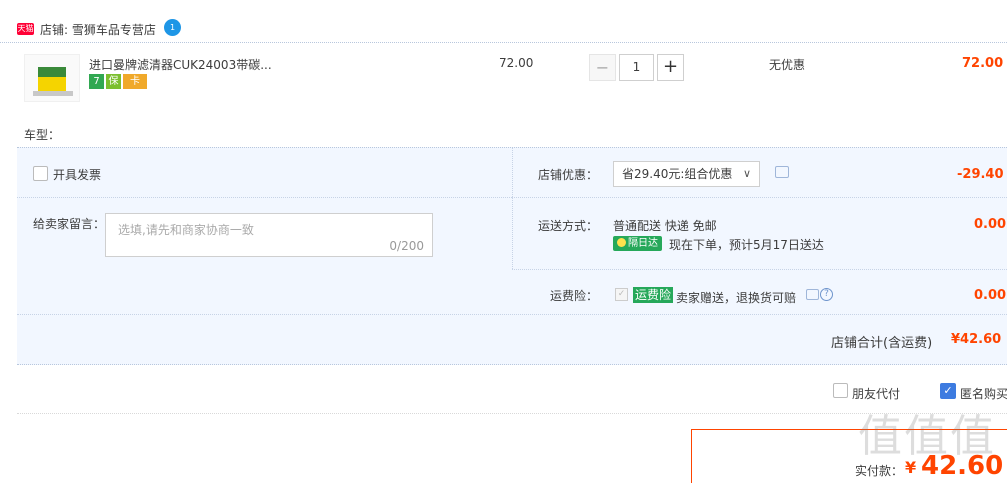  Describe the element at coordinates (911, 467) in the screenshot. I see `payment-currency: ¥` at that location.